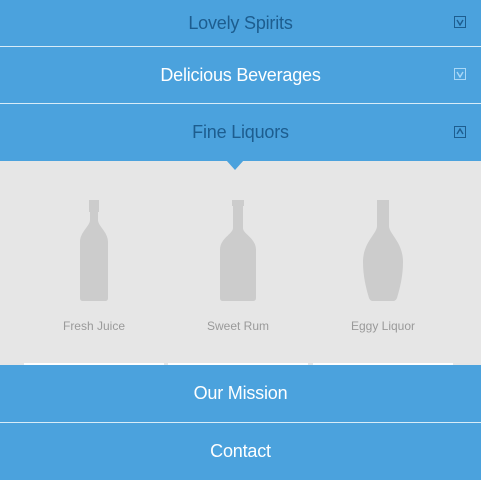 This screenshot has width=481, height=480. I want to click on rum-bottle-icon, so click(238, 250).